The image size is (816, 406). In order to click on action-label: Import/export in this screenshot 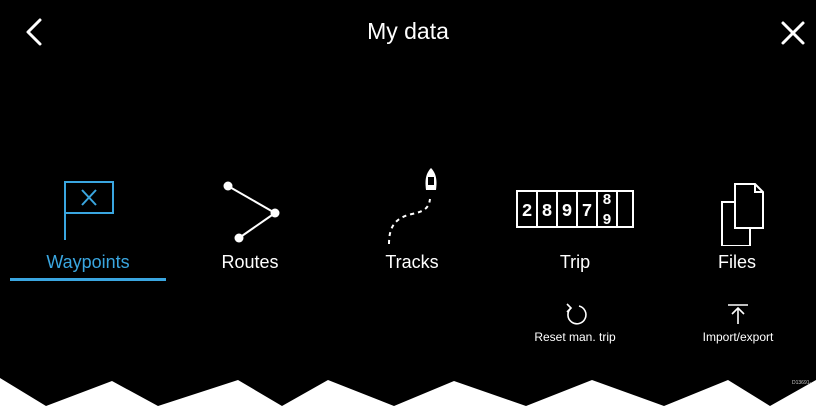, I will do `click(738, 337)`.